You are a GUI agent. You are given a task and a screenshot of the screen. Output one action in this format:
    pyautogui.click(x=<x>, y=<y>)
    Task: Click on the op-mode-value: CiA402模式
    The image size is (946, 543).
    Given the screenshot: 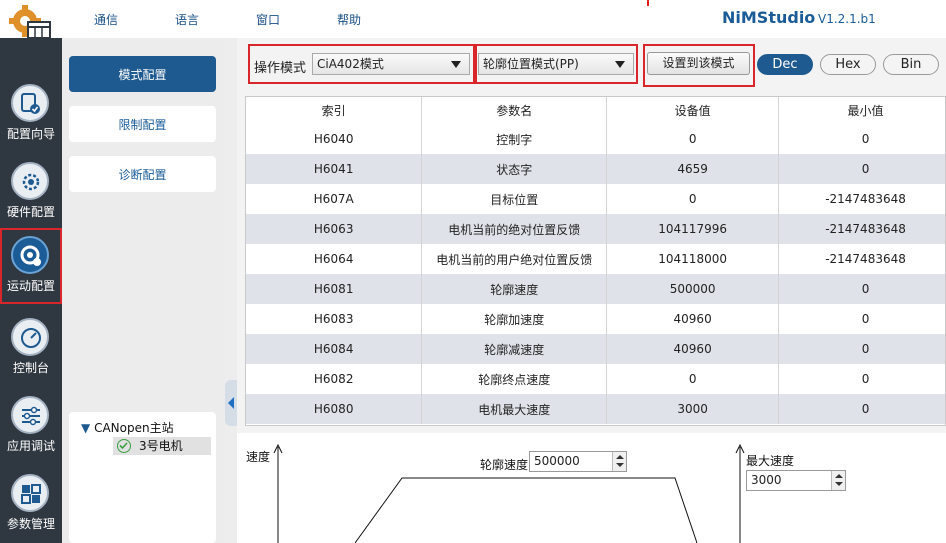 What is the action you would take?
    pyautogui.click(x=350, y=64)
    